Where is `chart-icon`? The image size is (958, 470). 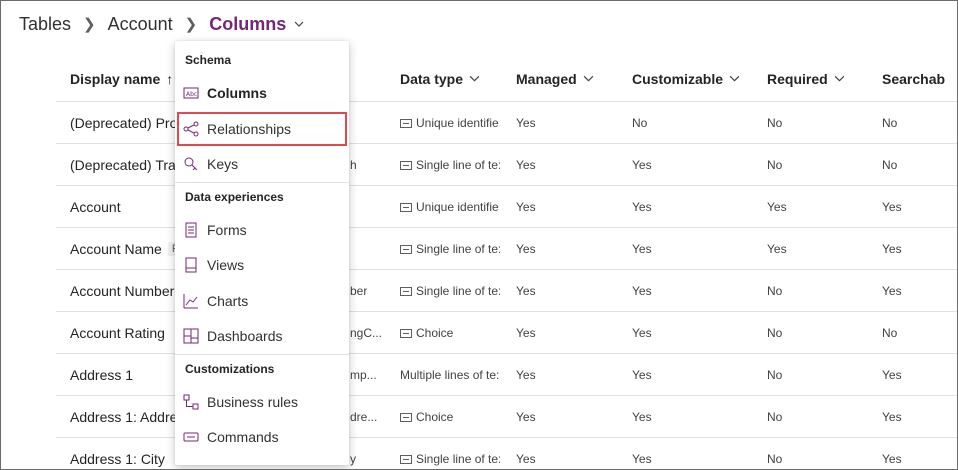
chart-icon is located at coordinates (190, 300).